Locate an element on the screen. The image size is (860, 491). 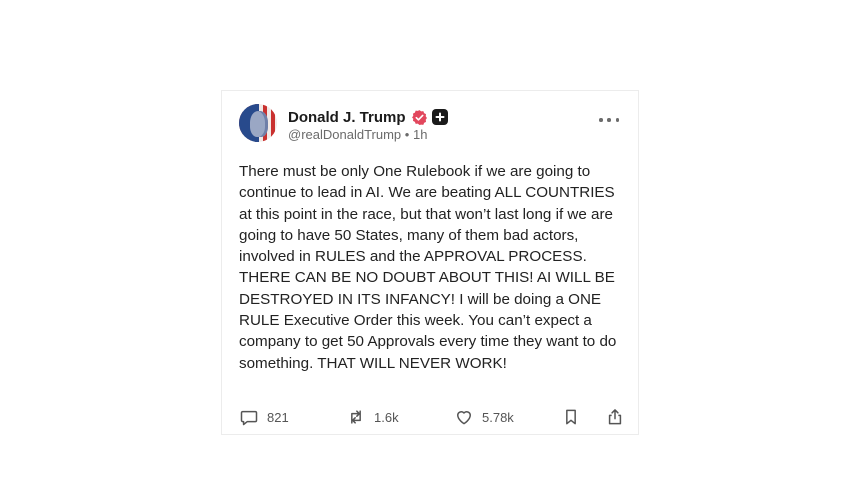
avatar-portrait is located at coordinates (259, 124).